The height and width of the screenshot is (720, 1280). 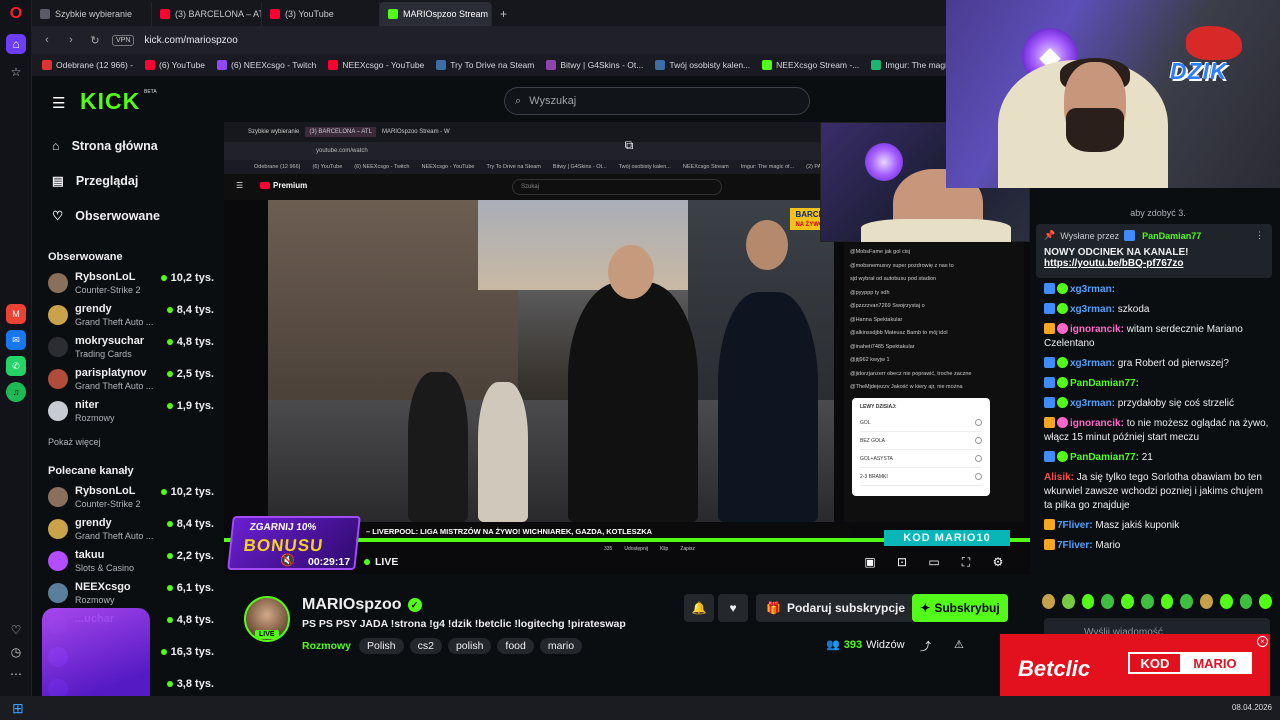 What do you see at coordinates (835, 608) in the screenshot?
I see `gift-sub-button: 🎁 Podaruj subskrypcje` at bounding box center [835, 608].